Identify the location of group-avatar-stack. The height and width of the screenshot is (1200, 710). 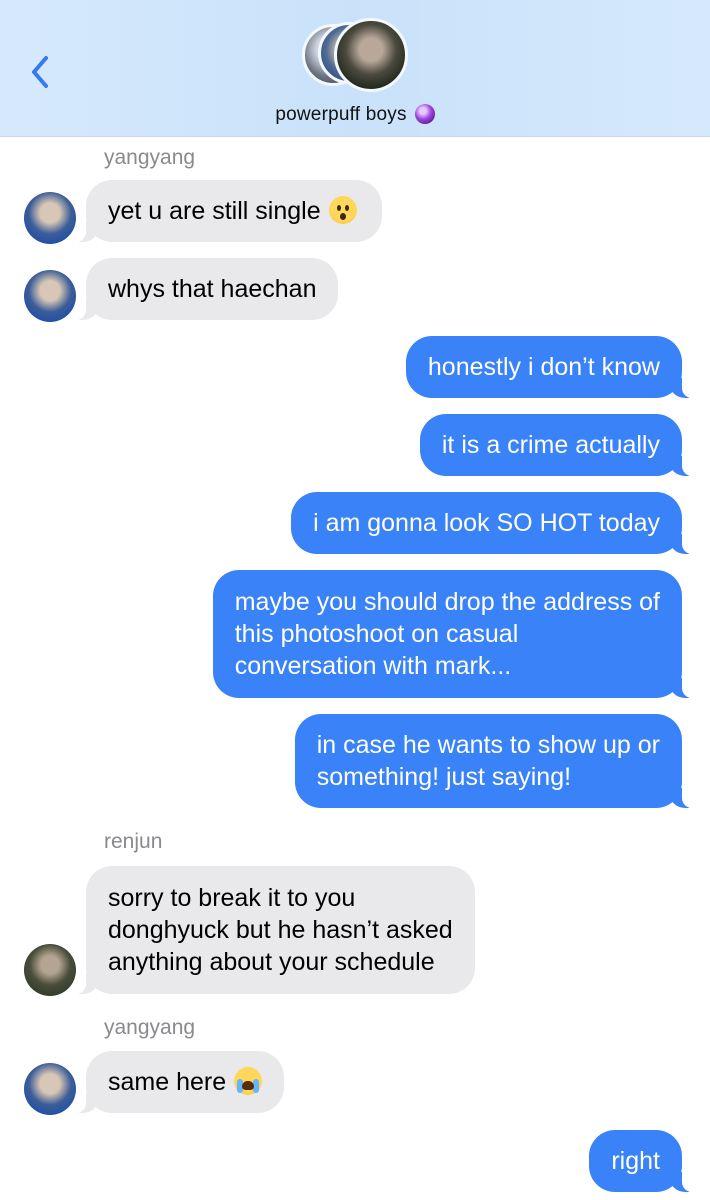
(356, 56).